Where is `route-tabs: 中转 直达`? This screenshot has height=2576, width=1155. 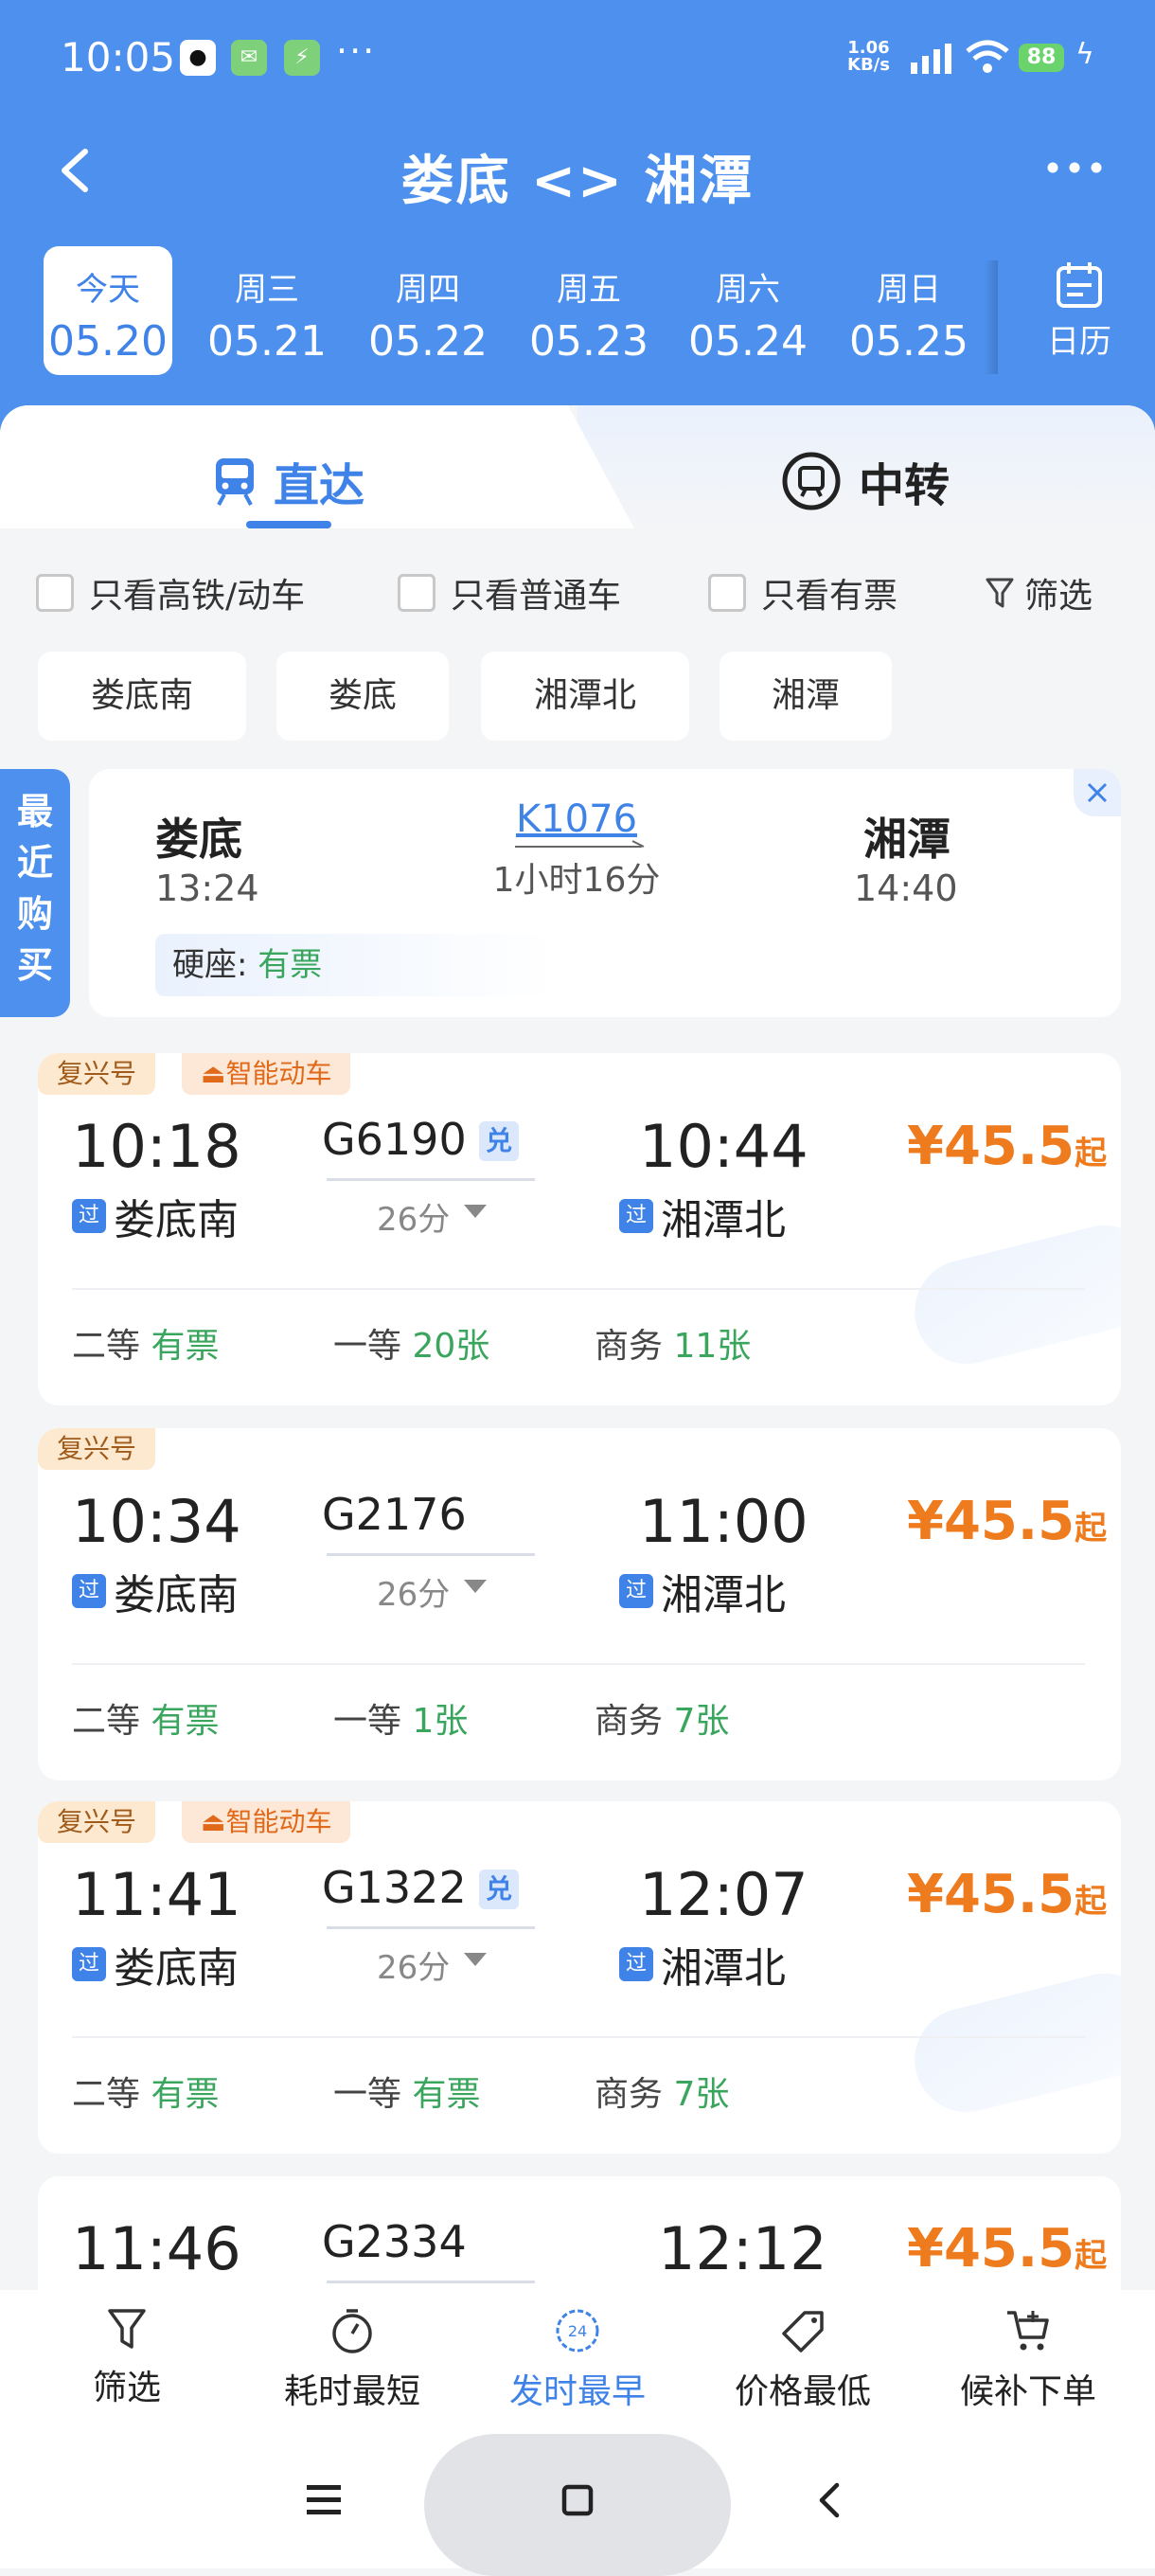 route-tabs: 中转 直达 is located at coordinates (577, 466).